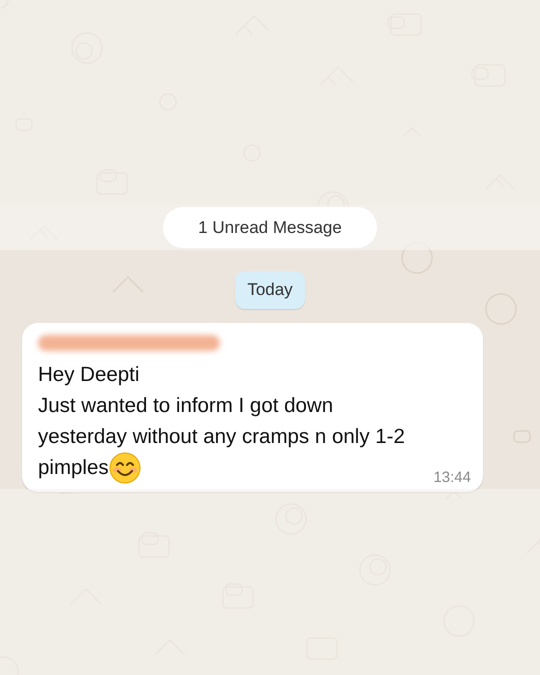 The height and width of the screenshot is (675, 540). I want to click on message-line: pimples, so click(73, 468).